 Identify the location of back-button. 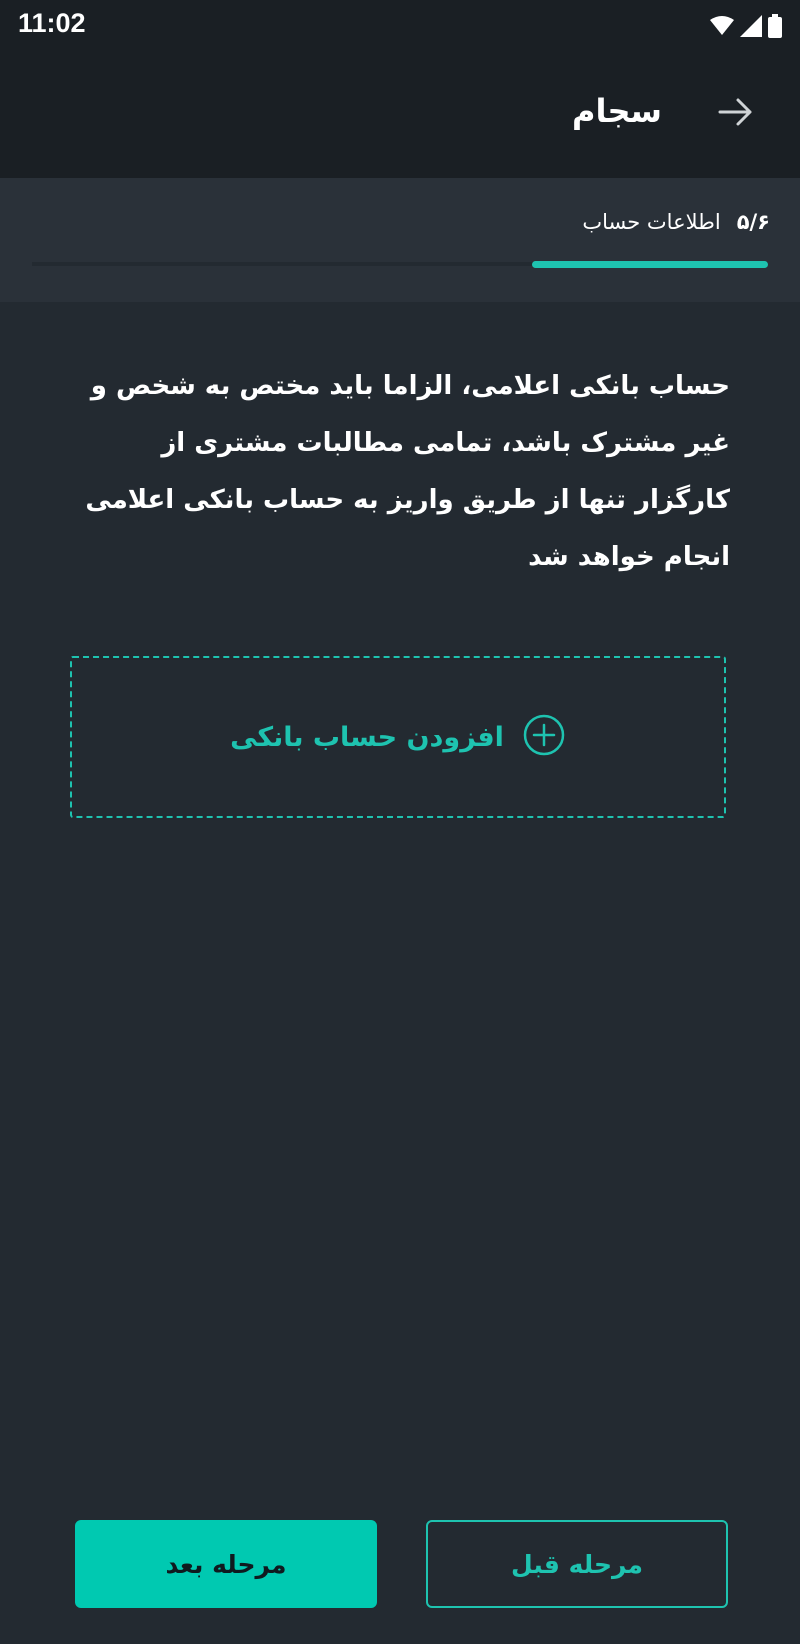
(736, 114).